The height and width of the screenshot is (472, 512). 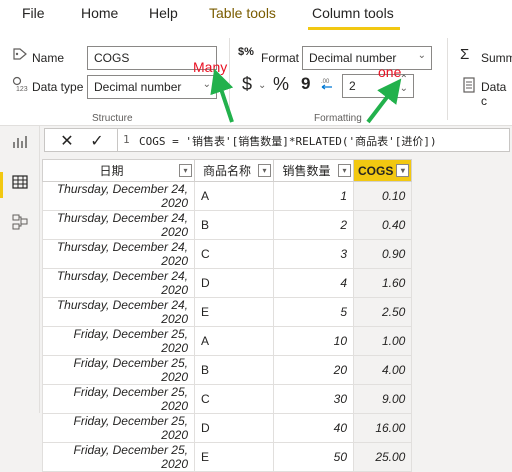 I want to click on percent-icon: %, so click(x=281, y=84).